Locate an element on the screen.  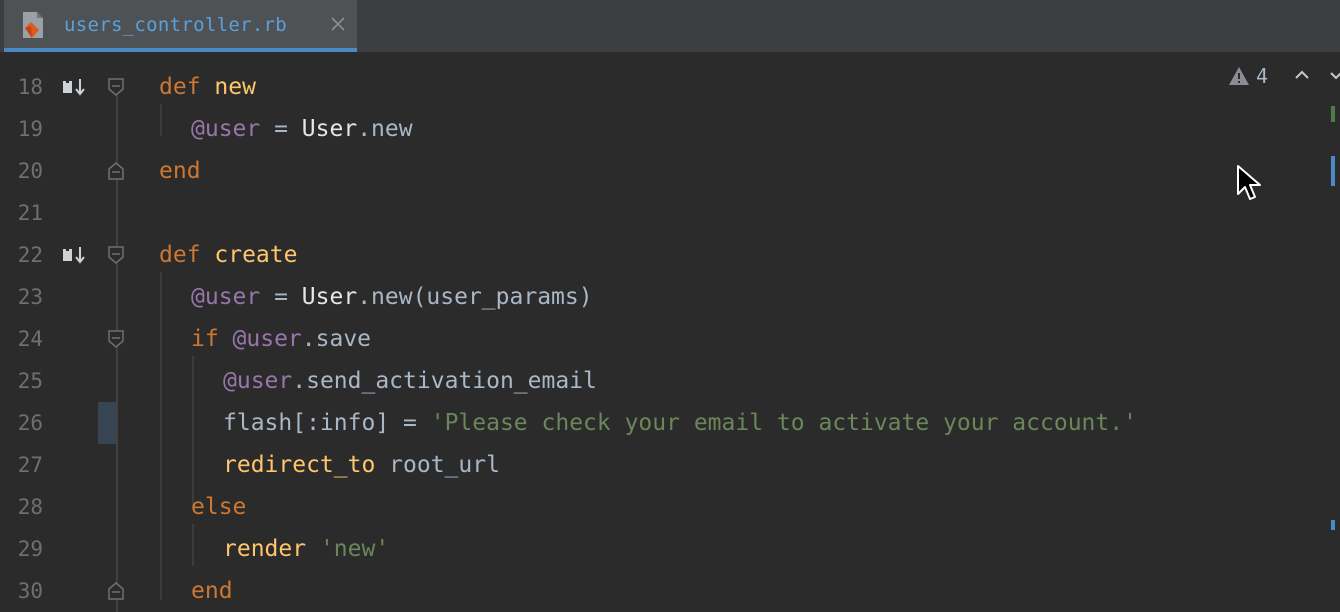
tab-label: users_controller.rb is located at coordinates (176, 25).